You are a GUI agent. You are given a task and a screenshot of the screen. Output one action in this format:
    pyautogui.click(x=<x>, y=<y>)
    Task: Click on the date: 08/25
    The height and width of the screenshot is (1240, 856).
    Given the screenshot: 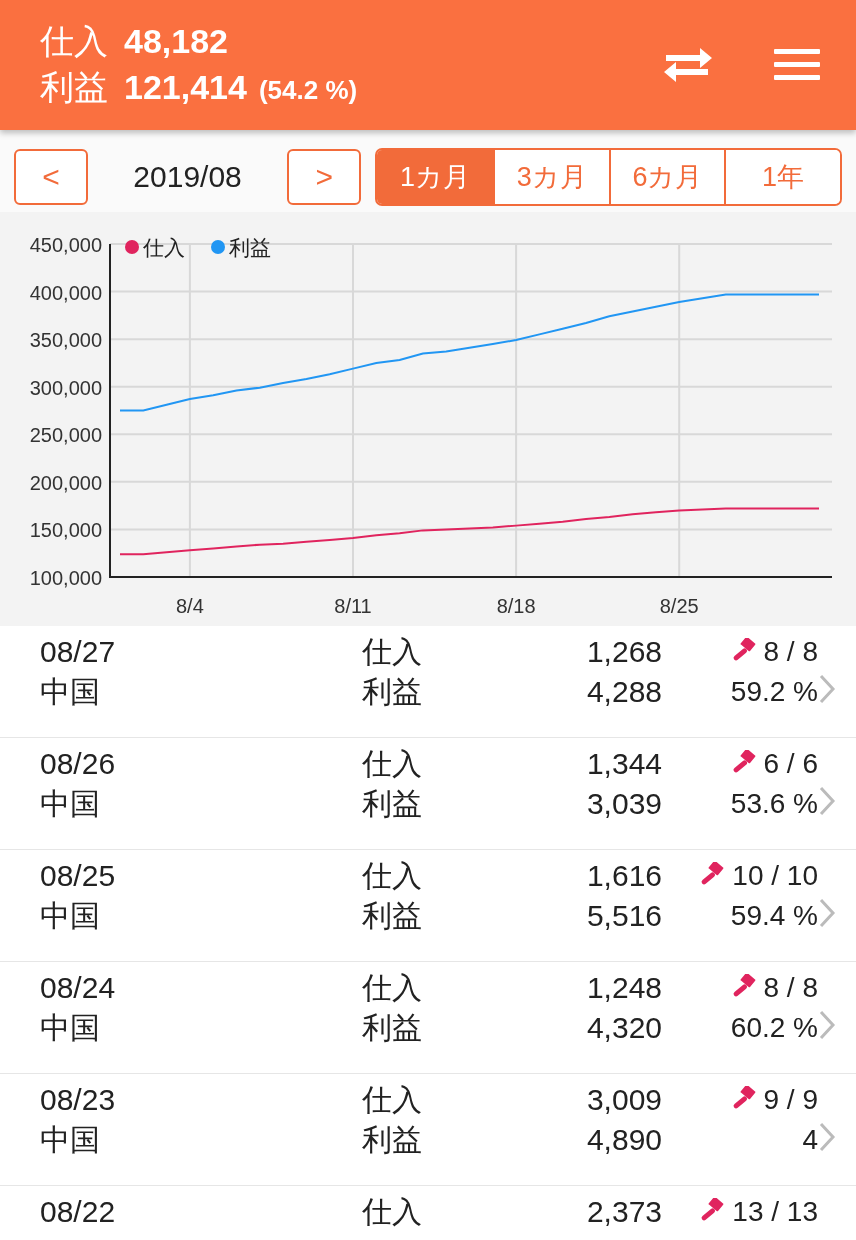 What is the action you would take?
    pyautogui.click(x=78, y=876)
    